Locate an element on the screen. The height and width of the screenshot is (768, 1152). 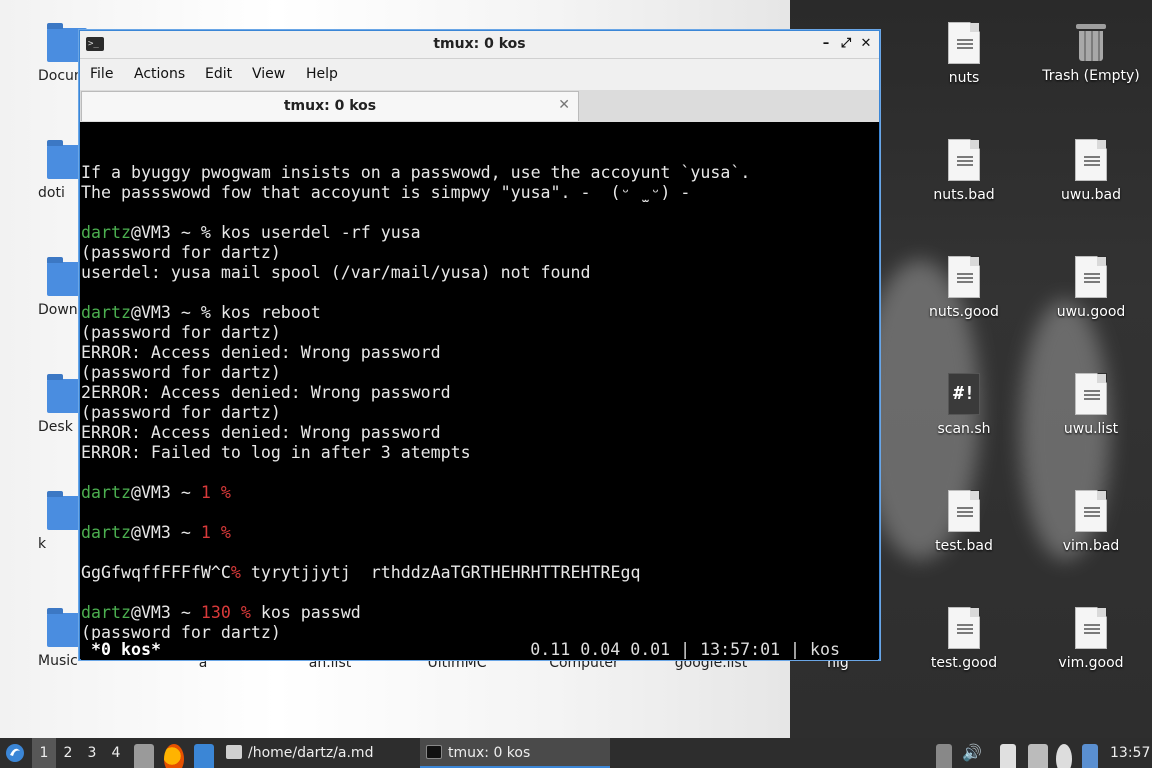
tab-bar: tmux: 0 kos ✕ is located at coordinates (479, 106).